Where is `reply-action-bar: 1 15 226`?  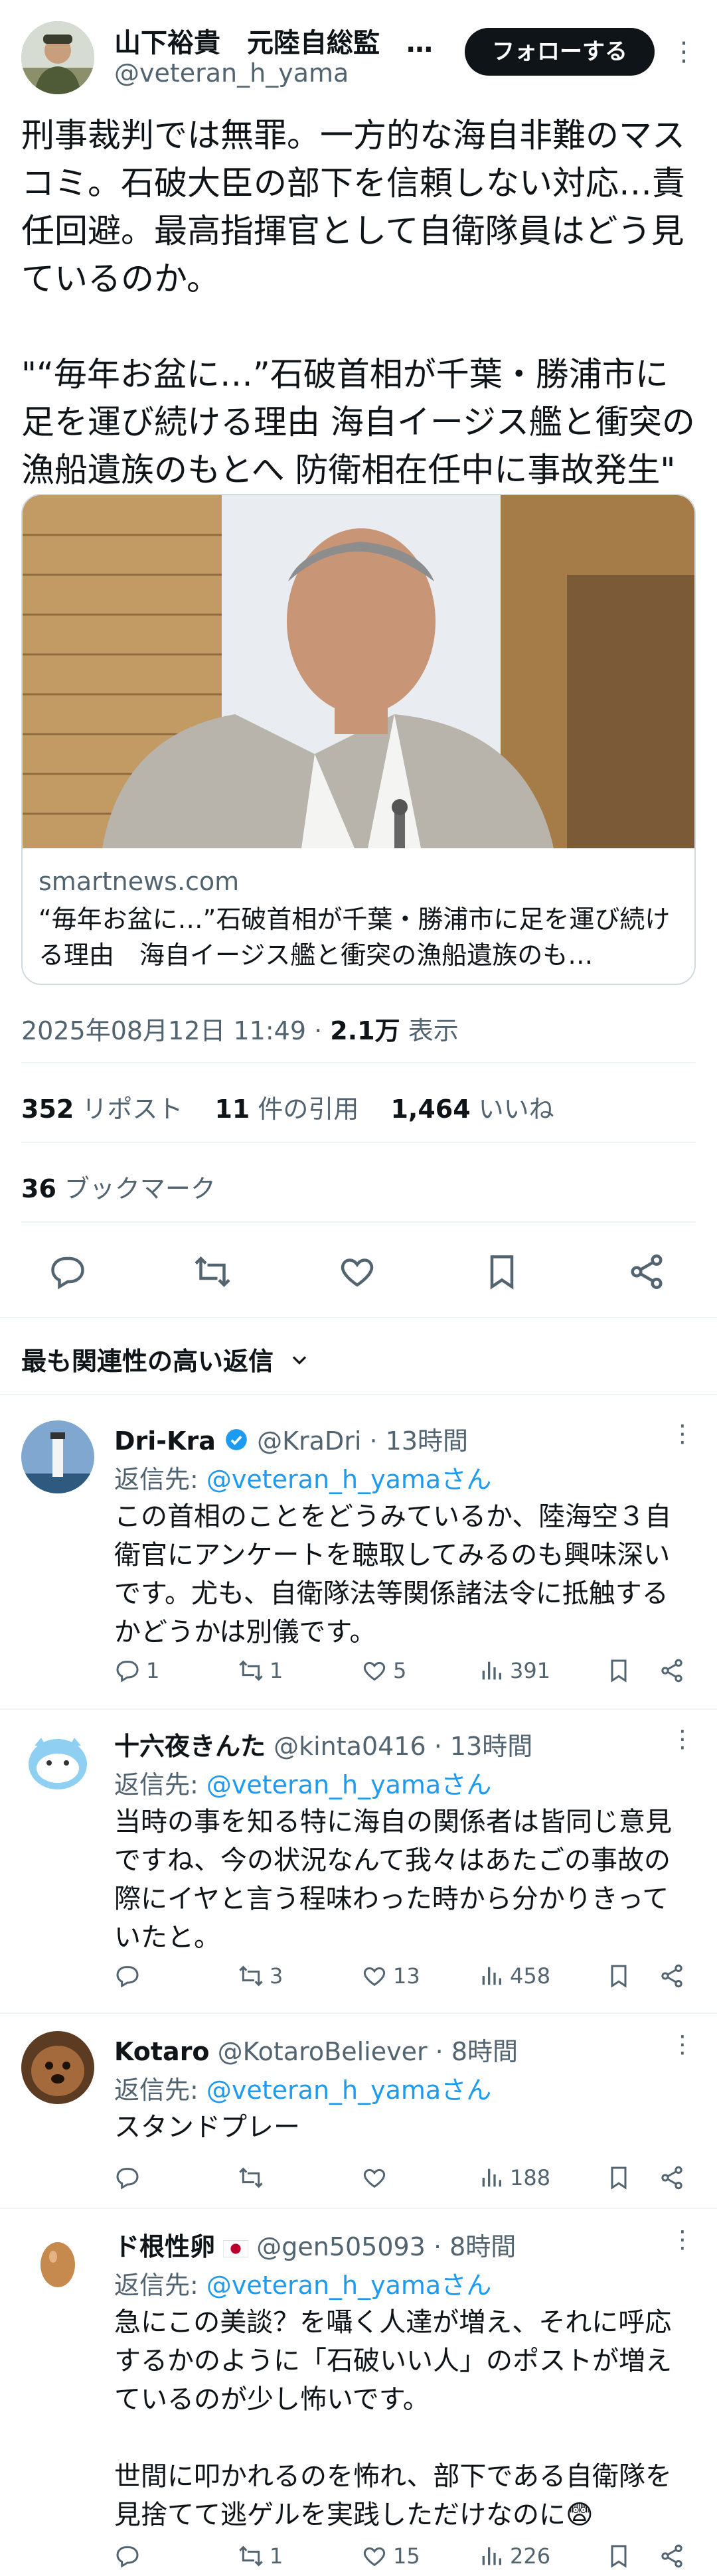
reply-action-bar: 1 15 226 is located at coordinates (406, 2556).